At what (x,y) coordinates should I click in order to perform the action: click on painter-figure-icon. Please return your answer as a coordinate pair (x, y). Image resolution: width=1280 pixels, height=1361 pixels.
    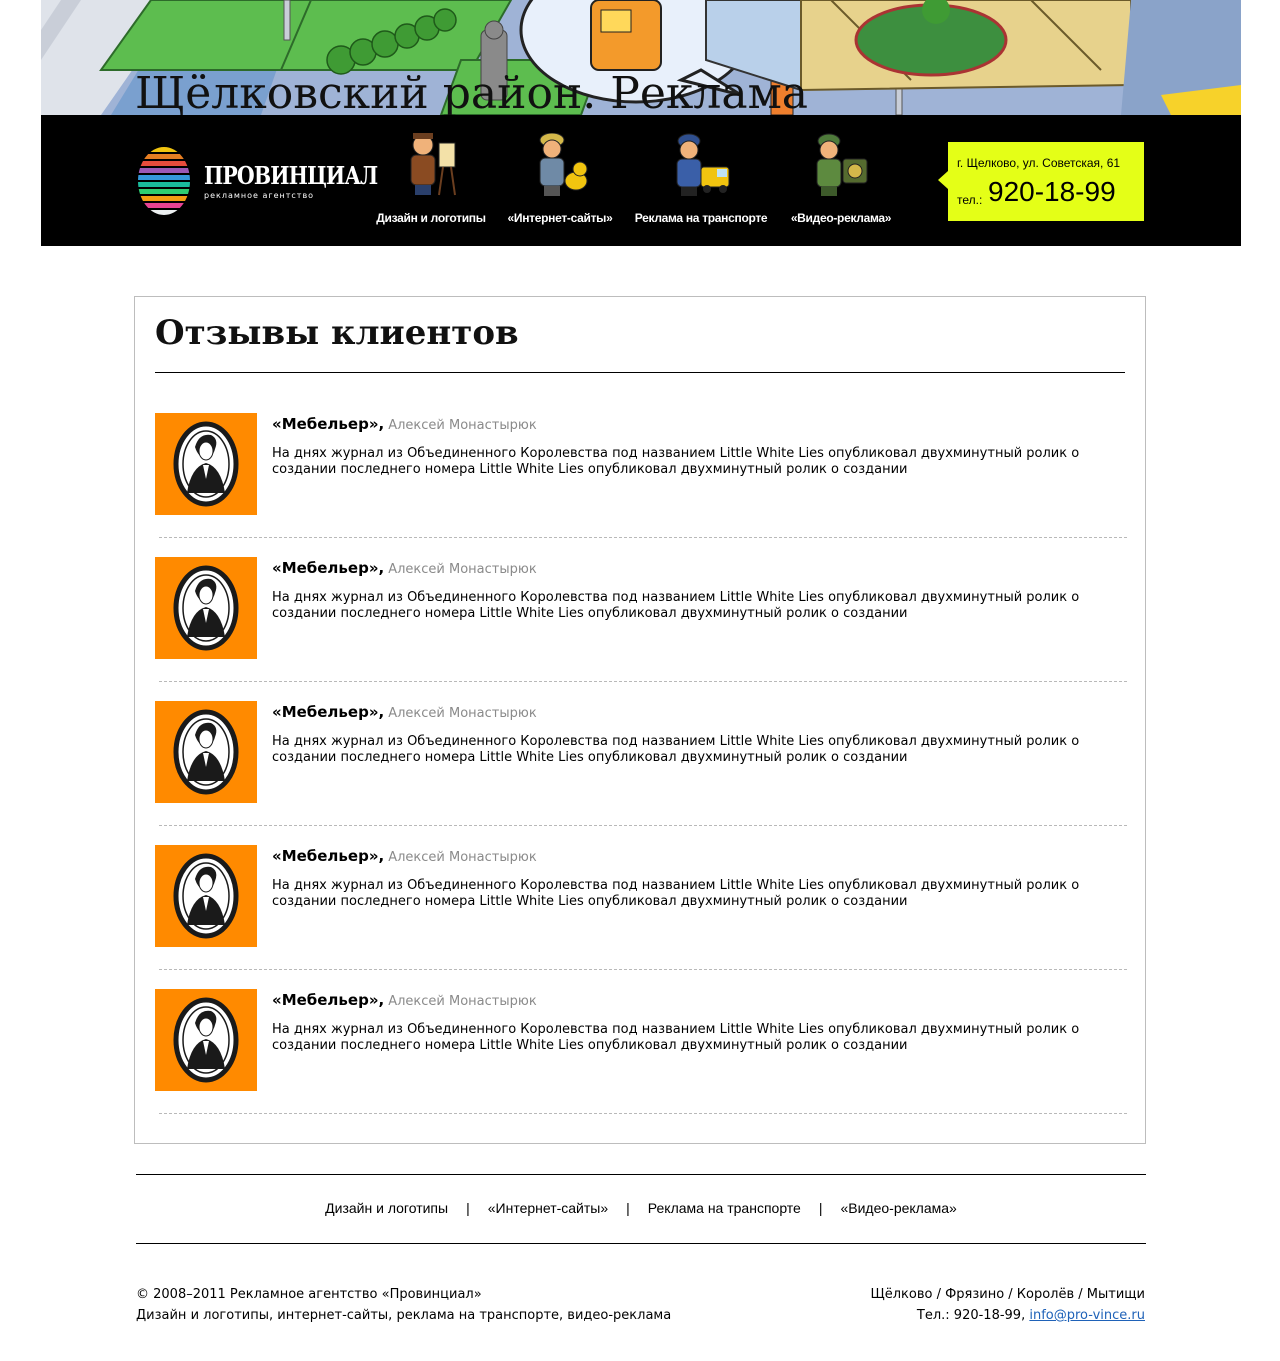
    Looking at the image, I should click on (433, 164).